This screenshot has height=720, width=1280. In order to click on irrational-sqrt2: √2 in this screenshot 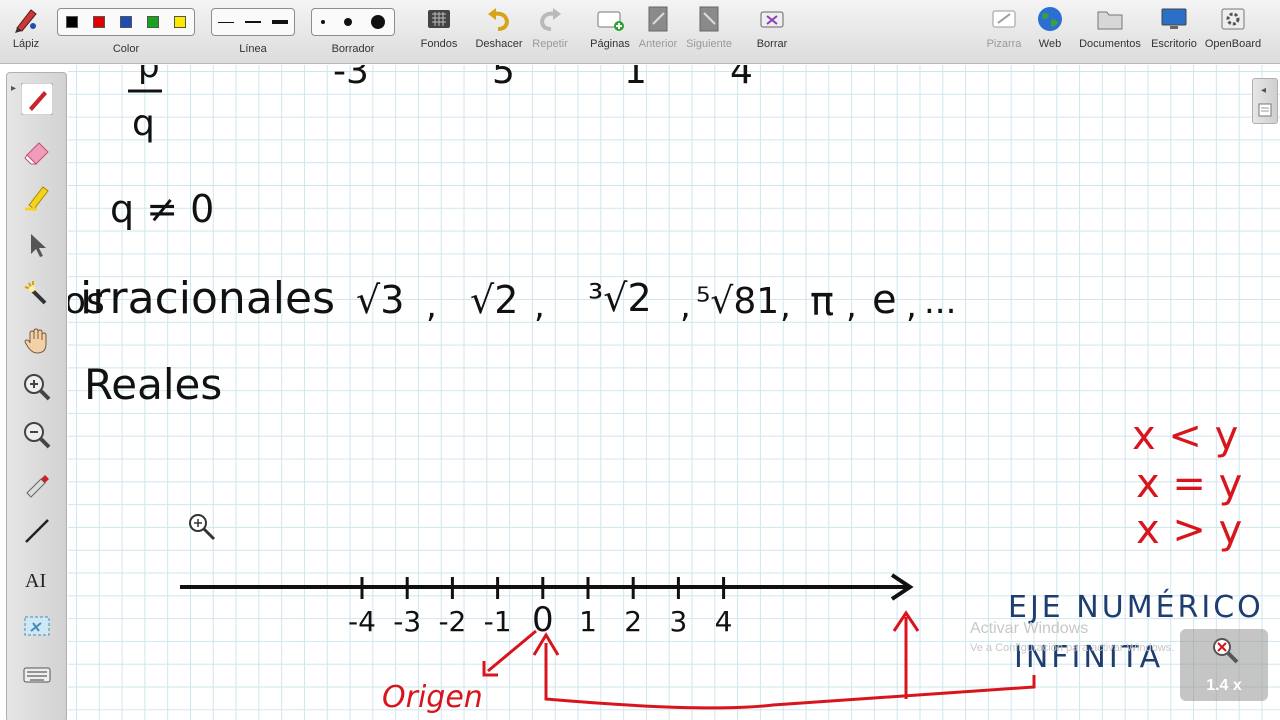, I will do `click(494, 300)`.